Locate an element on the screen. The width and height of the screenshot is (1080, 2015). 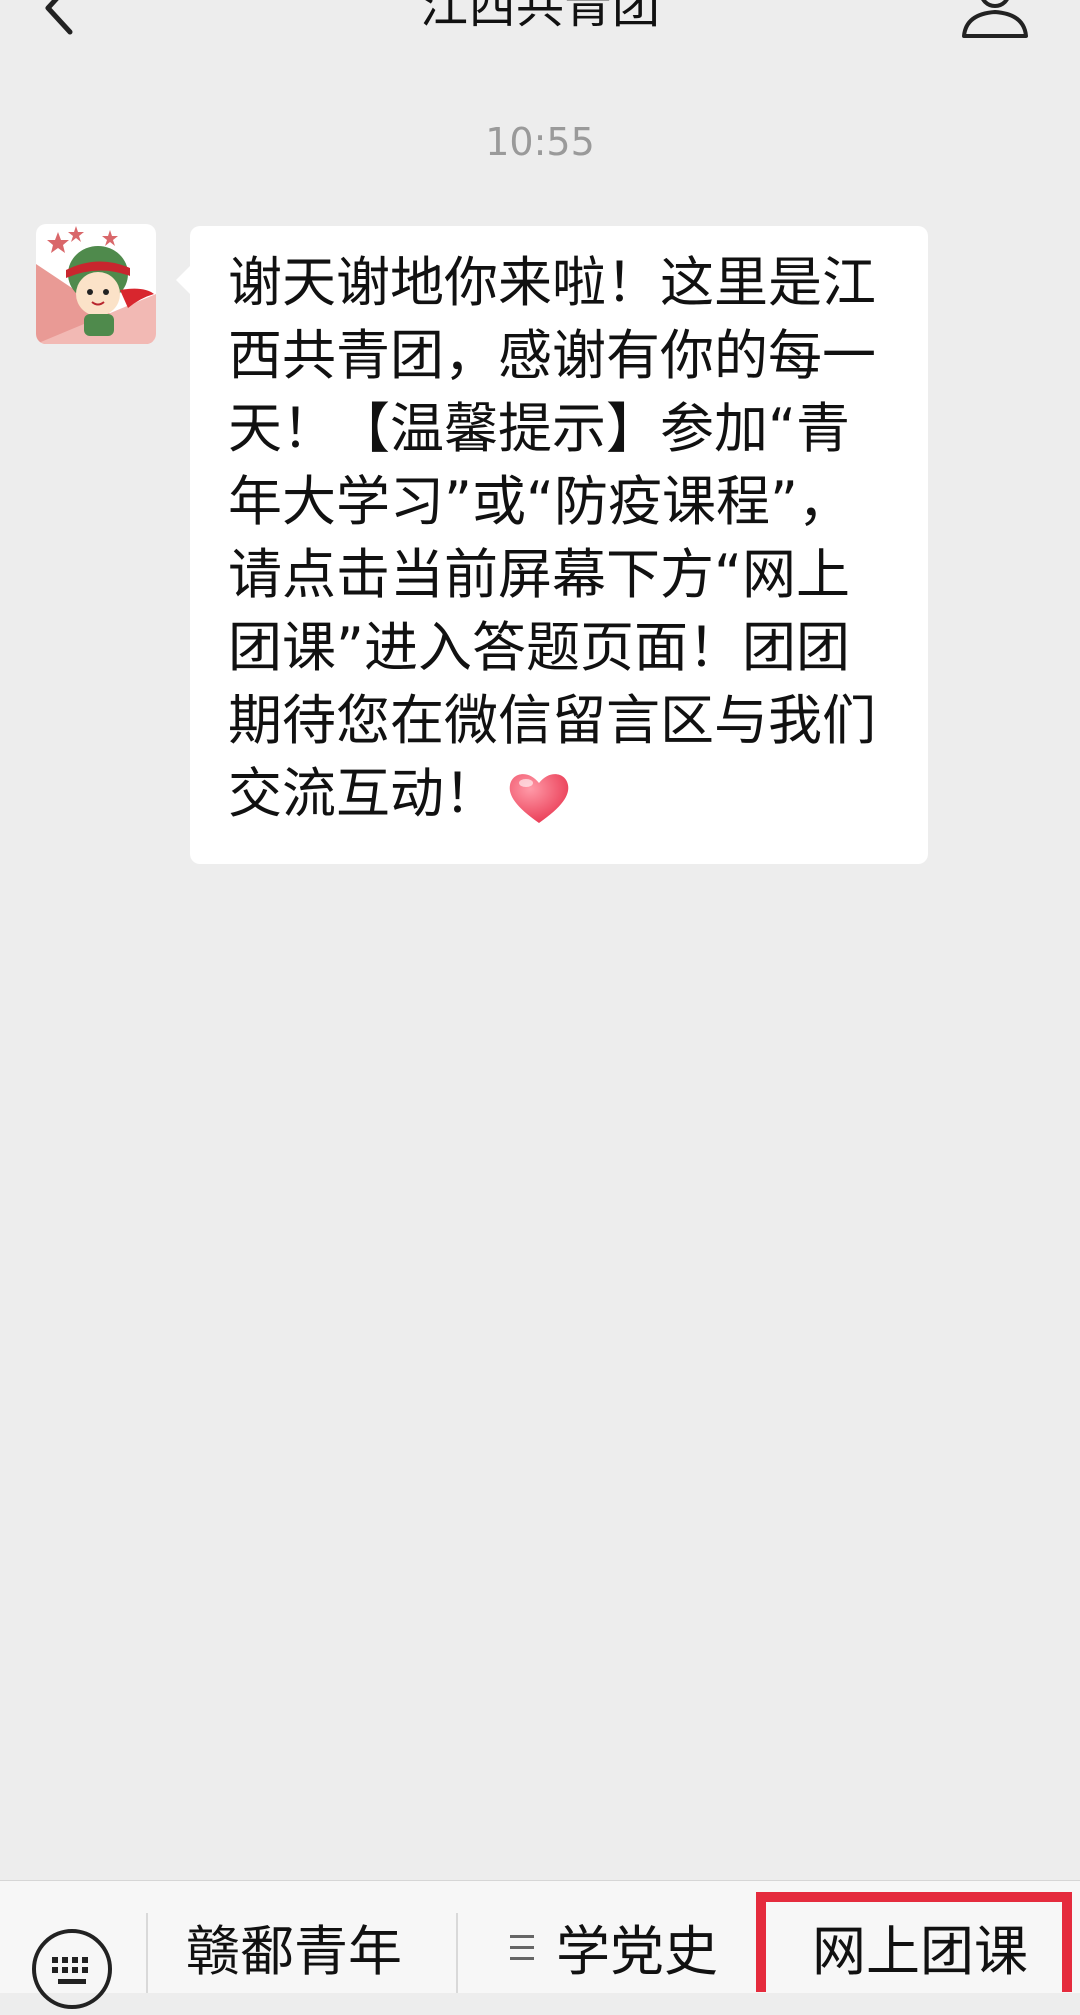
chat-header: 江西共青团 is located at coordinates (540, 20).